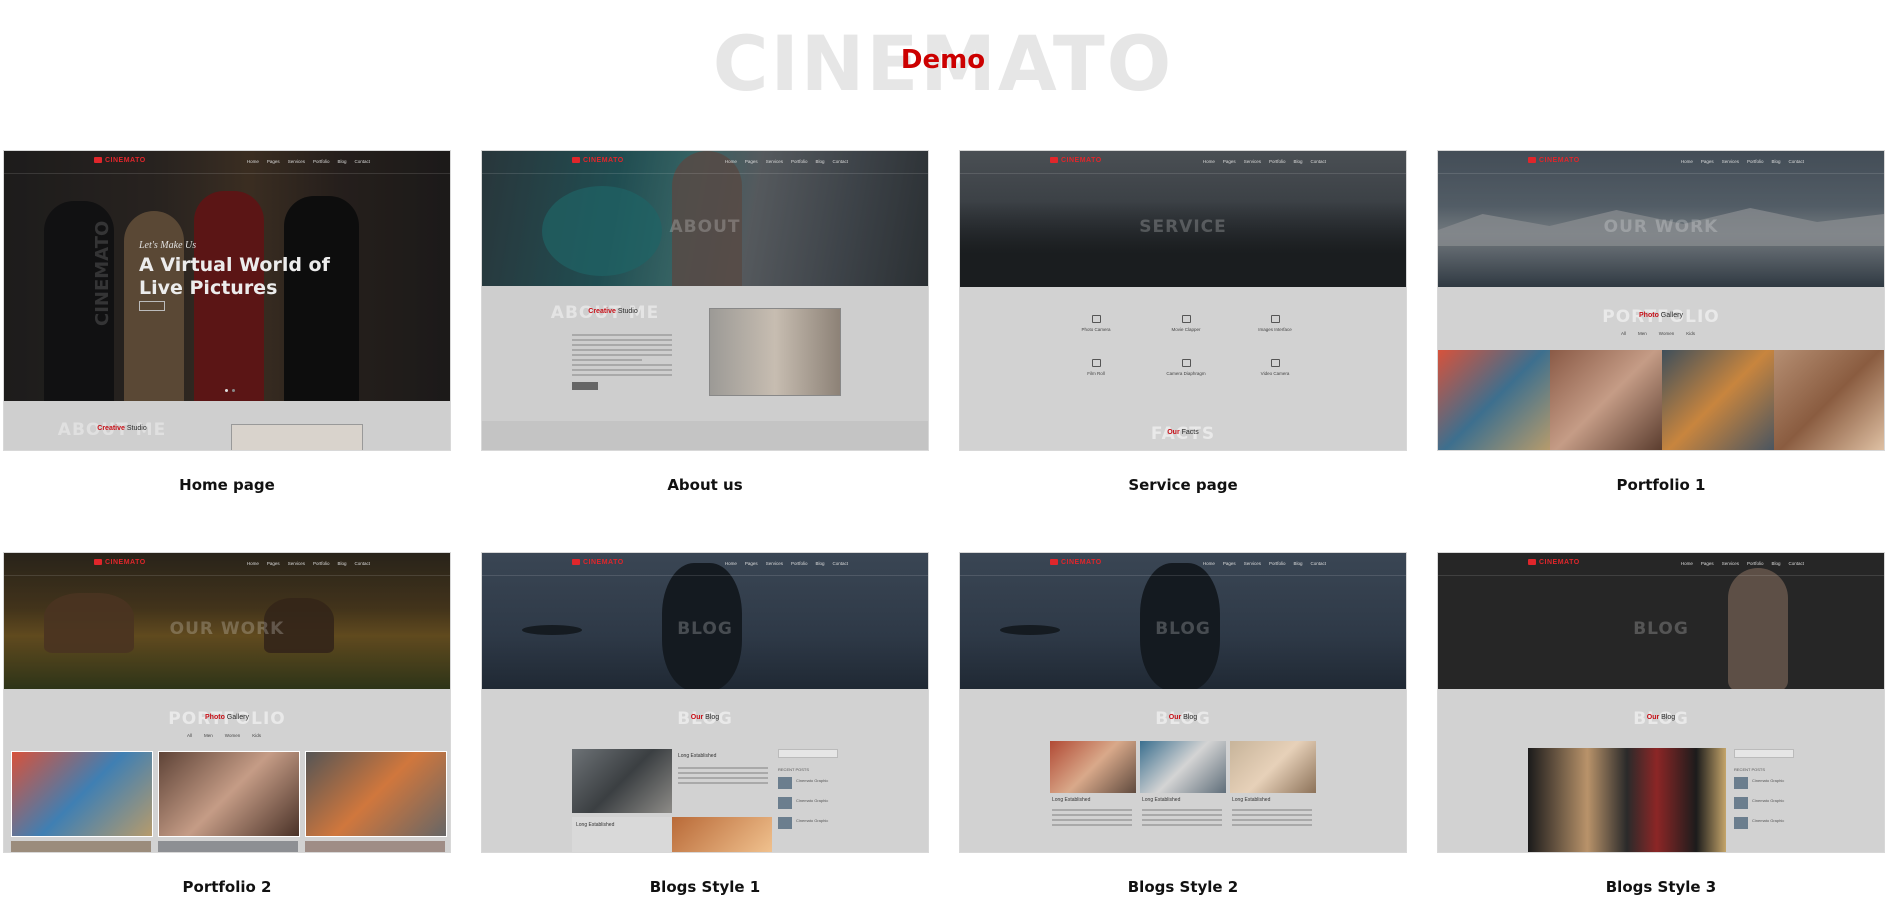 This screenshot has width=1886, height=913. I want to click on page-title: Demo, so click(943, 60).